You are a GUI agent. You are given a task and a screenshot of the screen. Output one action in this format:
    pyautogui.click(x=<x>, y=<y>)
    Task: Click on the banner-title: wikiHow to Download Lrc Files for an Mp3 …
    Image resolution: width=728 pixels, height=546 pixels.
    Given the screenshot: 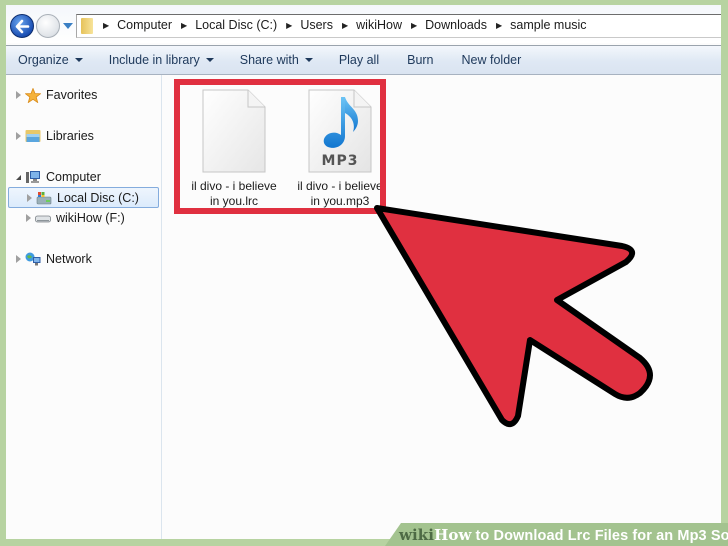 What is the action you would take?
    pyautogui.click(x=563, y=535)
    